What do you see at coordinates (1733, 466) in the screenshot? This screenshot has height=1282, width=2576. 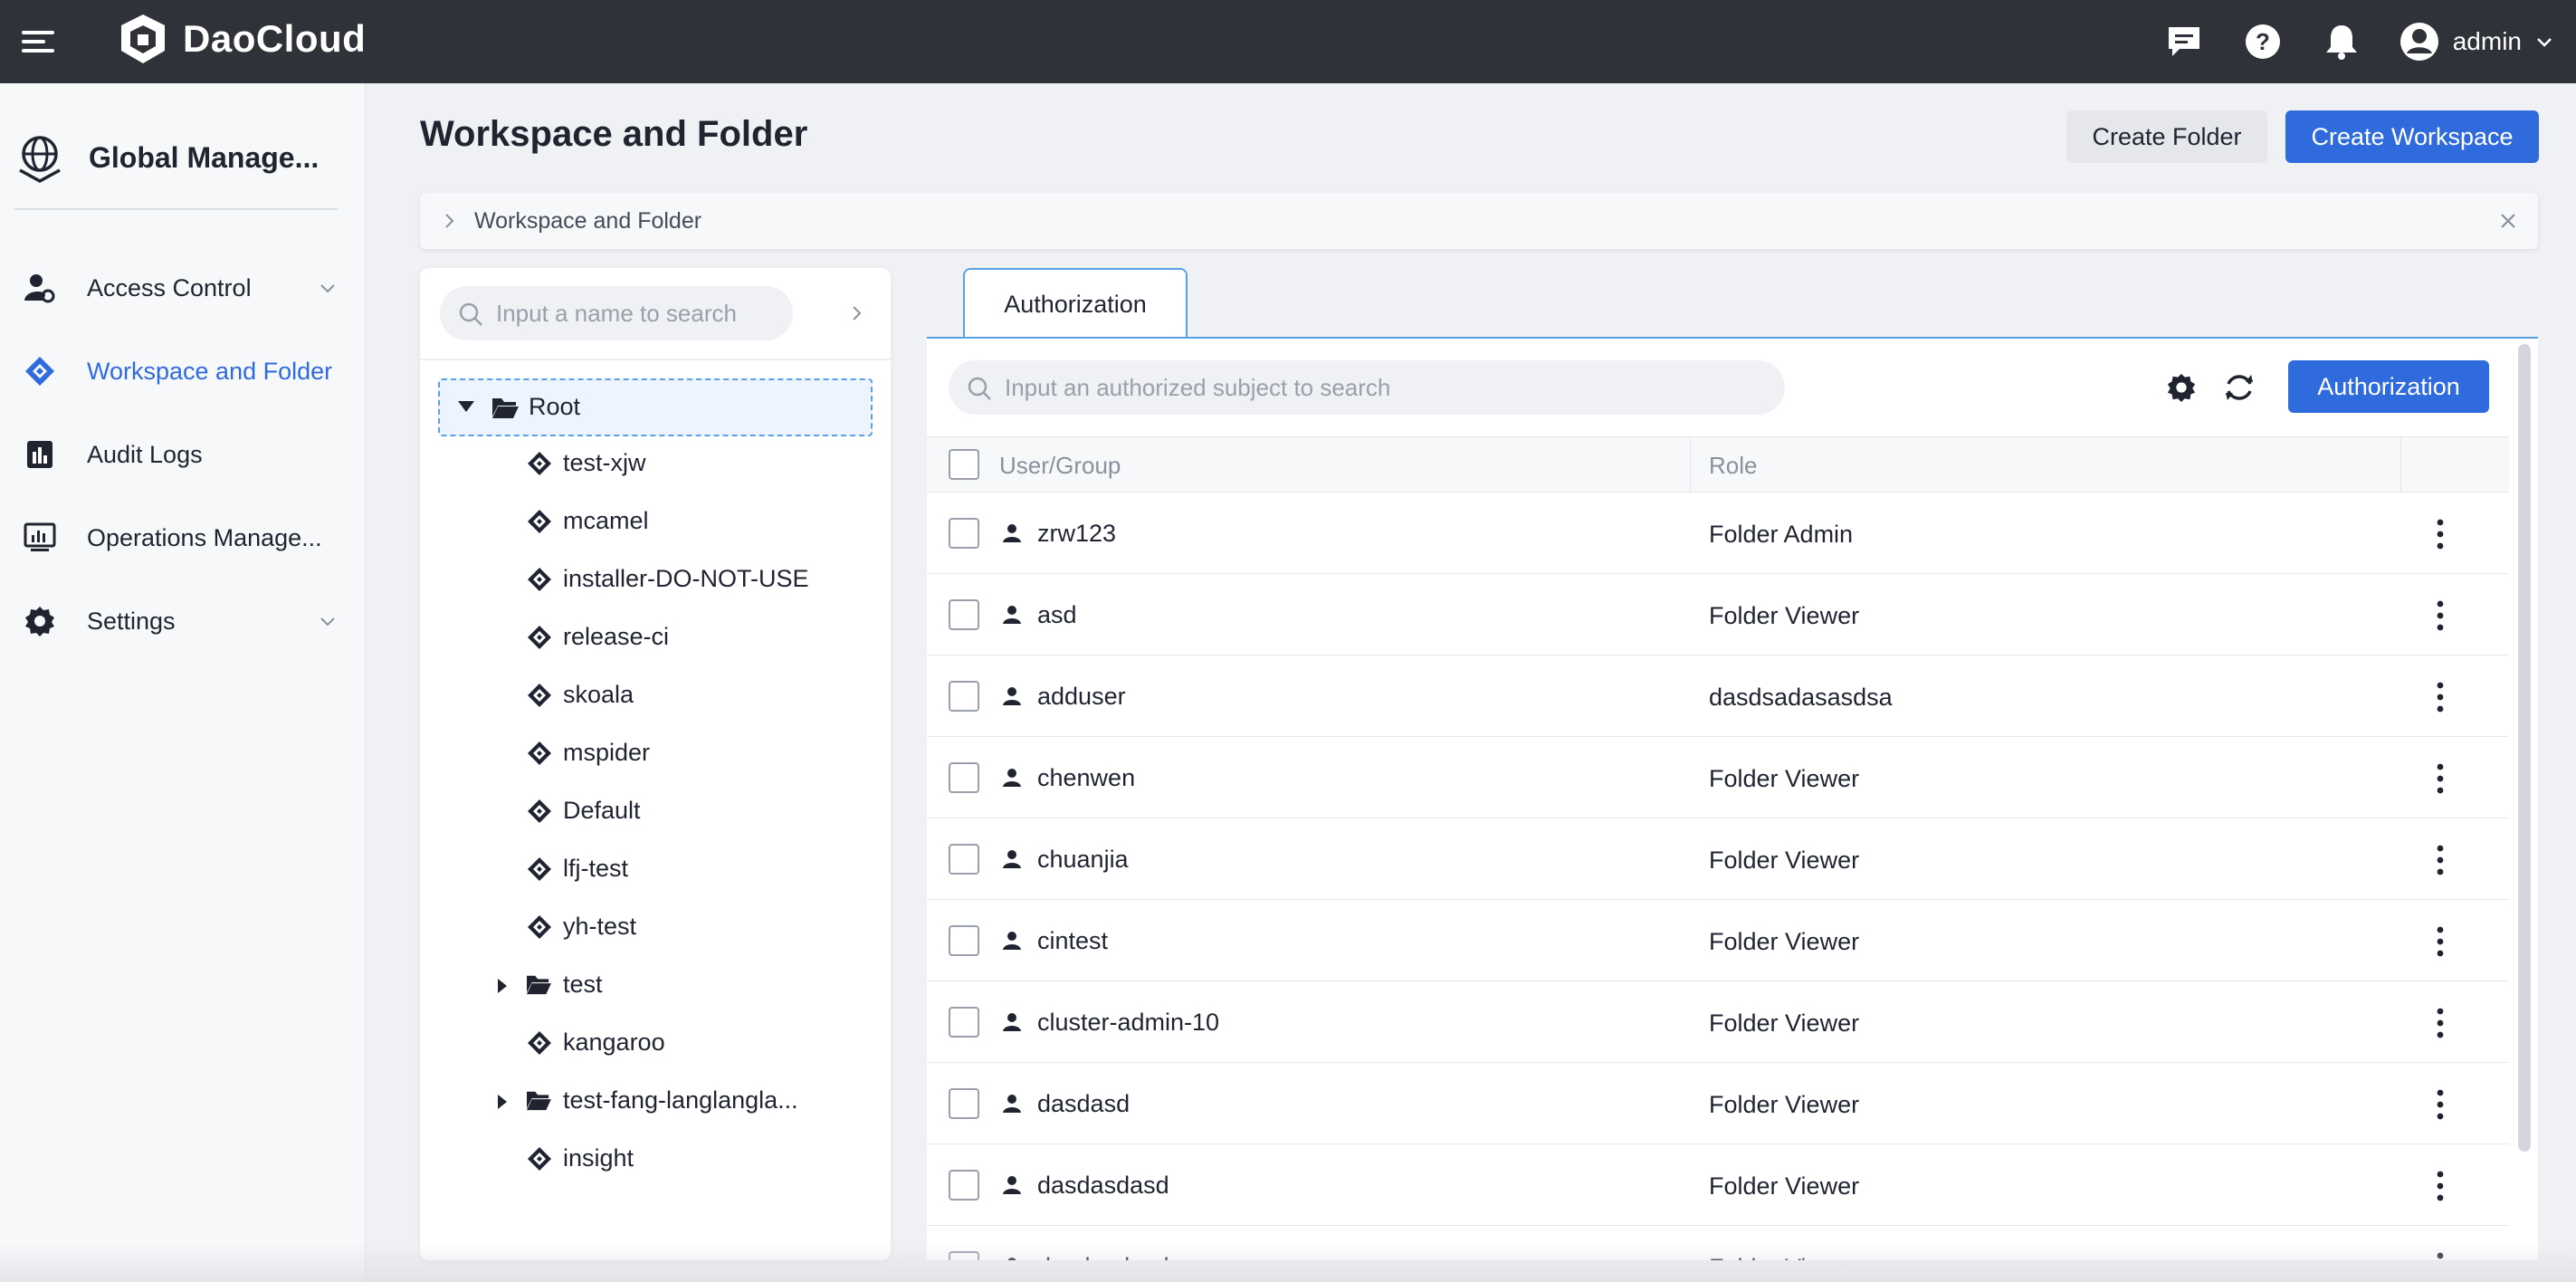 I see `column-header-role: Role` at bounding box center [1733, 466].